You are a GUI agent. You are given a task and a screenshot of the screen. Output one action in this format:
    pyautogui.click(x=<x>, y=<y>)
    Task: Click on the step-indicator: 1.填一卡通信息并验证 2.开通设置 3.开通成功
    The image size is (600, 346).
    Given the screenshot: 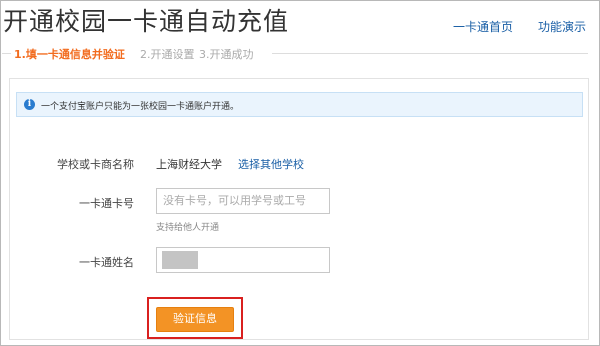 What is the action you would take?
    pyautogui.click(x=300, y=54)
    